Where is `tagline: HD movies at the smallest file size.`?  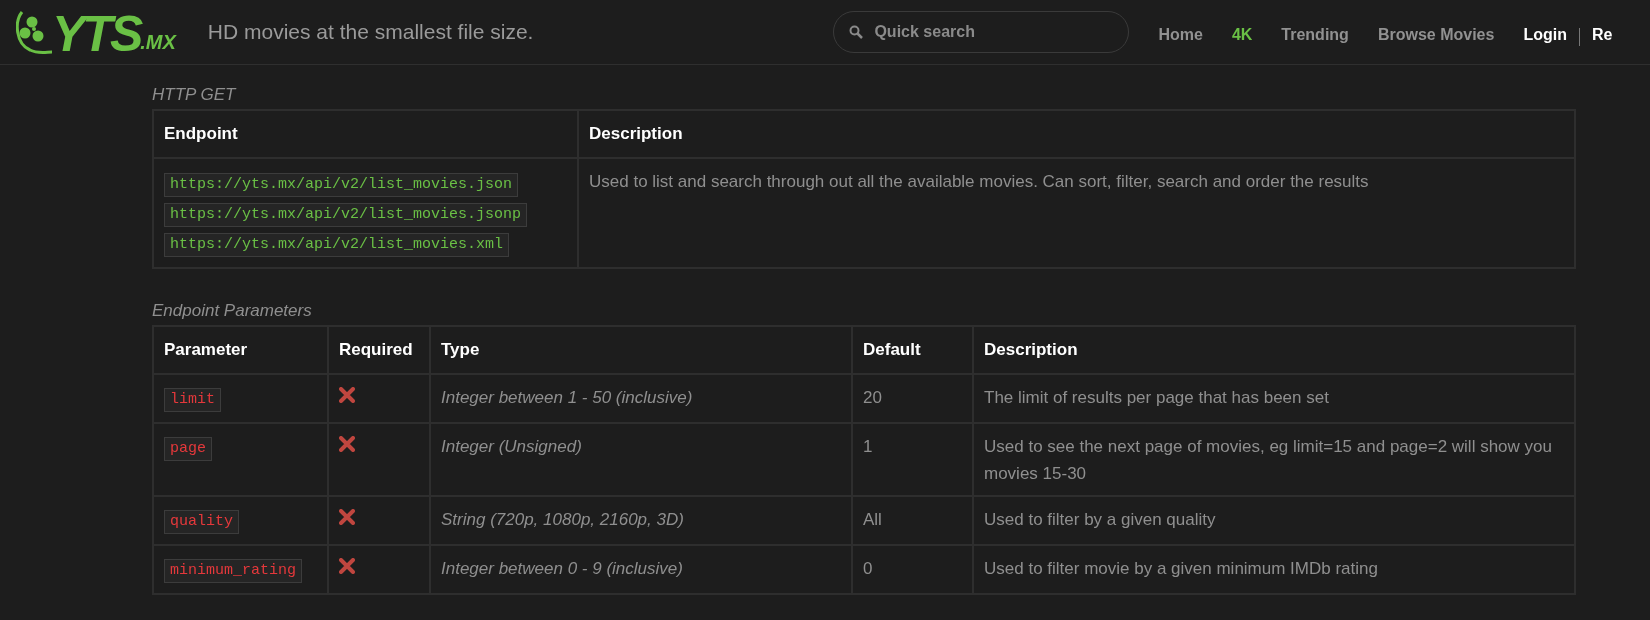 tagline: HD movies at the smallest file size. is located at coordinates (370, 32).